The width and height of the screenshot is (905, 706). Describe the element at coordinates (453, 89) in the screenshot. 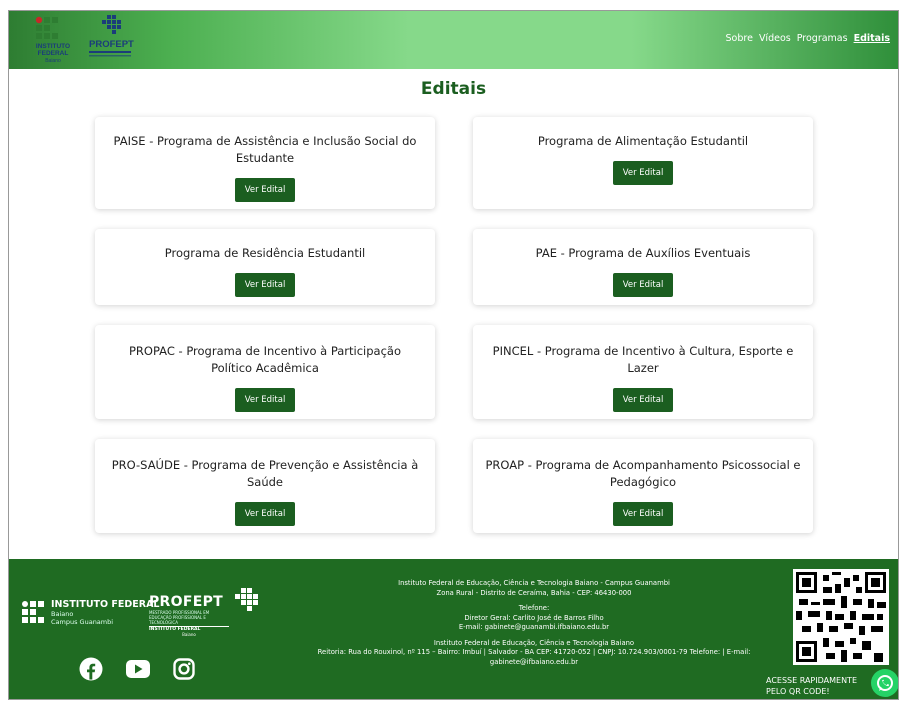

I see `page-title: Editais` at that location.